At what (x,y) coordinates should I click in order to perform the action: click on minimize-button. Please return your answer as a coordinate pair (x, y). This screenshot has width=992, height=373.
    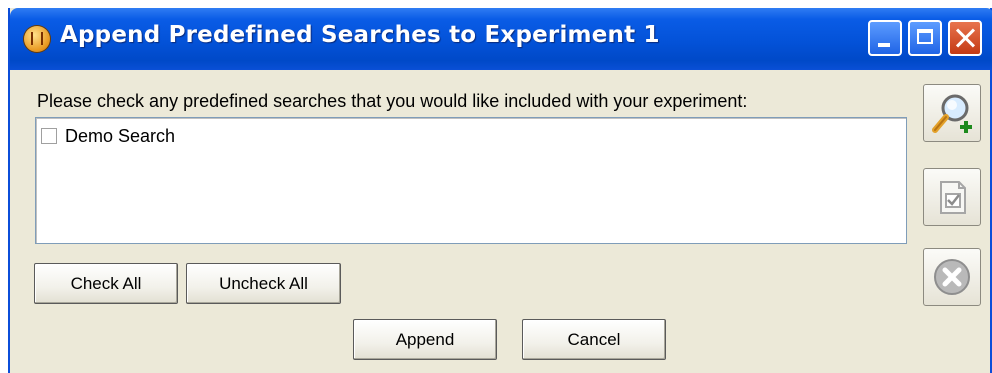
    Looking at the image, I should click on (885, 38).